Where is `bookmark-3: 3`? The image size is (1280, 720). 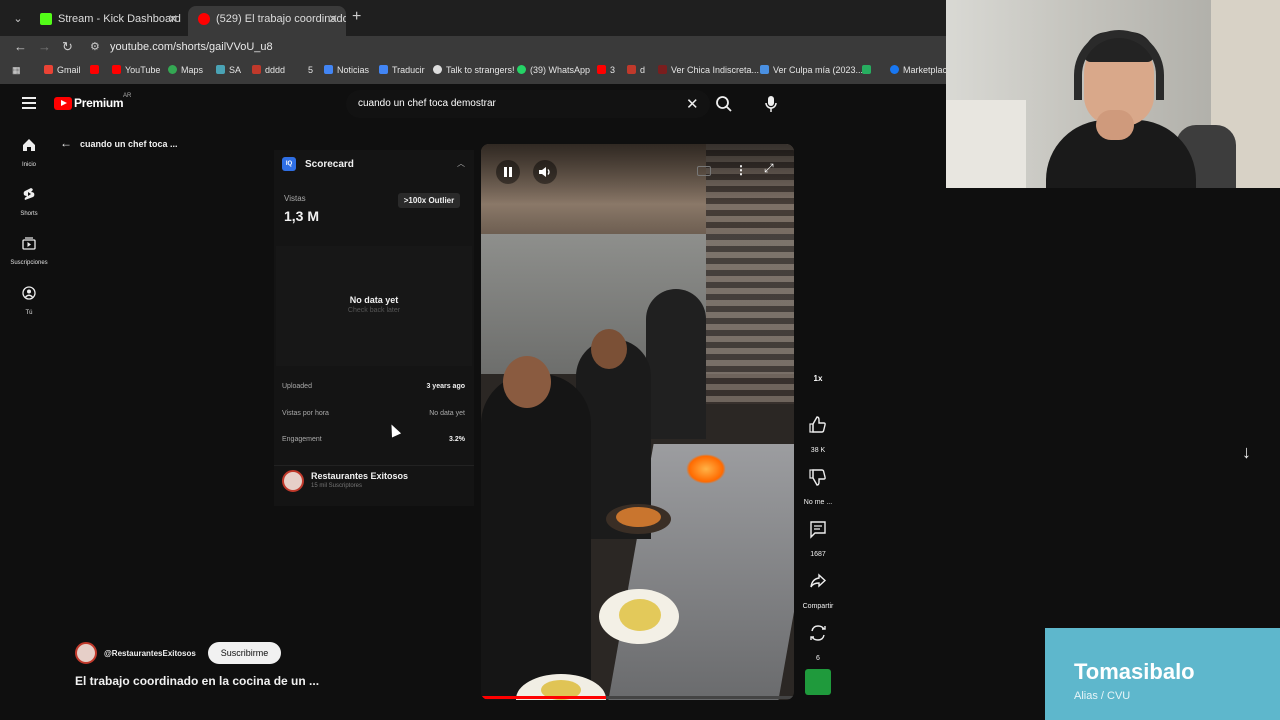 bookmark-3: 3 is located at coordinates (606, 70).